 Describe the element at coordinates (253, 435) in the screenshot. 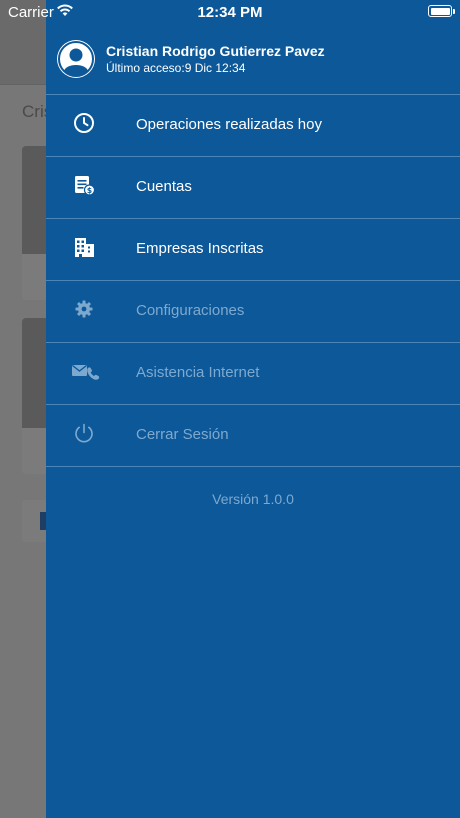

I see `menu-item-cerrar-sesion: Cerrar Sesión` at that location.